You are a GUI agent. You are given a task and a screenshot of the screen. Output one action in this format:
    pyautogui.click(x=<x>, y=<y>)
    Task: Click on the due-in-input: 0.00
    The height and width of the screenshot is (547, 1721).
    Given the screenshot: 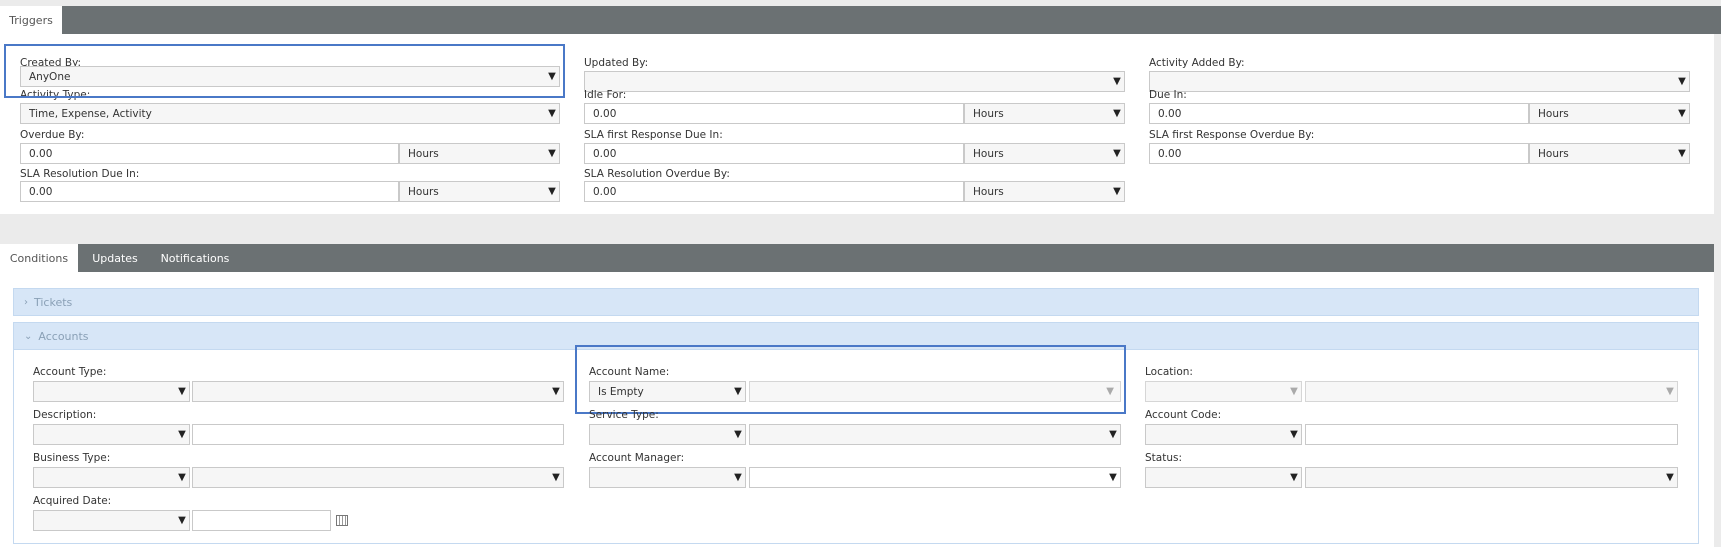 What is the action you would take?
    pyautogui.click(x=1339, y=113)
    